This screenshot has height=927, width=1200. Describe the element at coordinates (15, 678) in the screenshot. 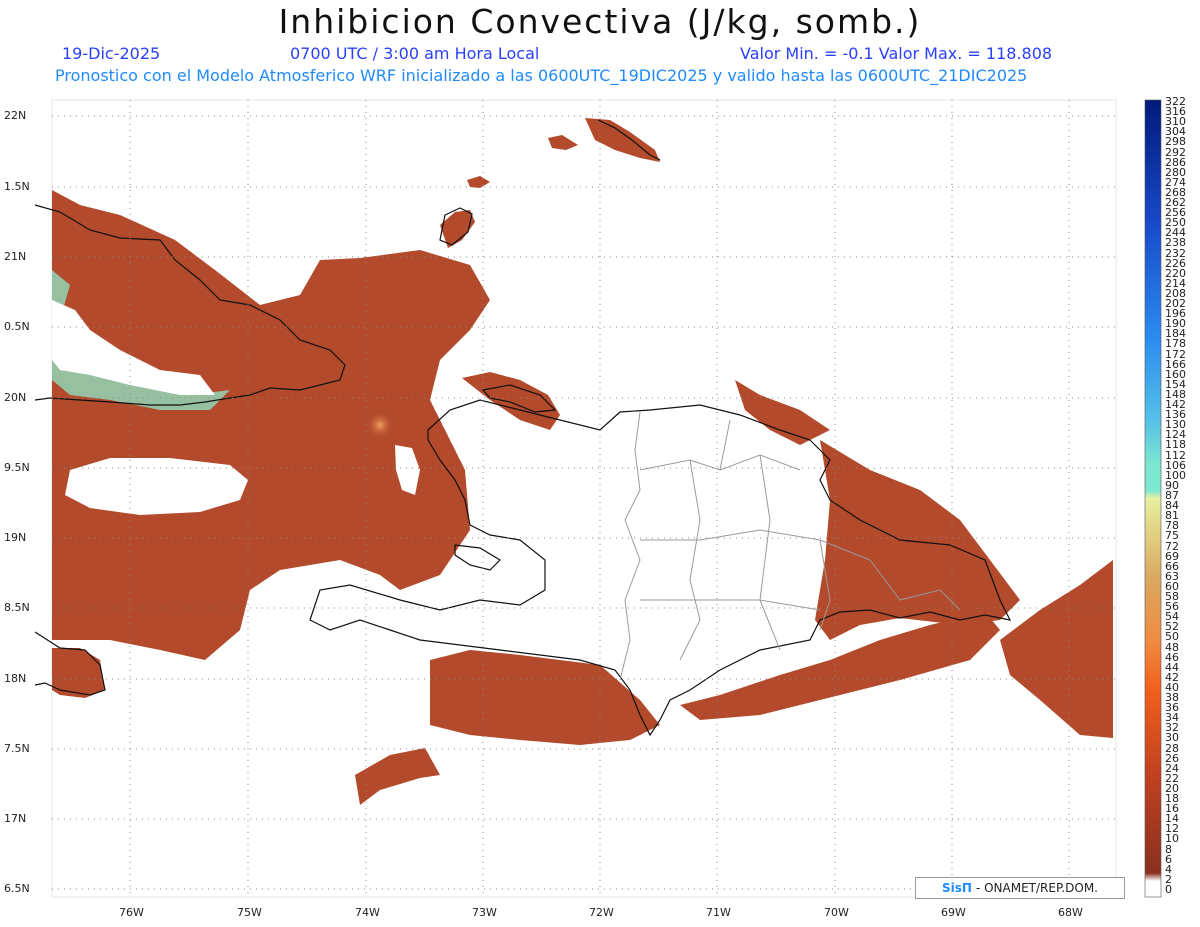

I see `lat-label: 18N` at that location.